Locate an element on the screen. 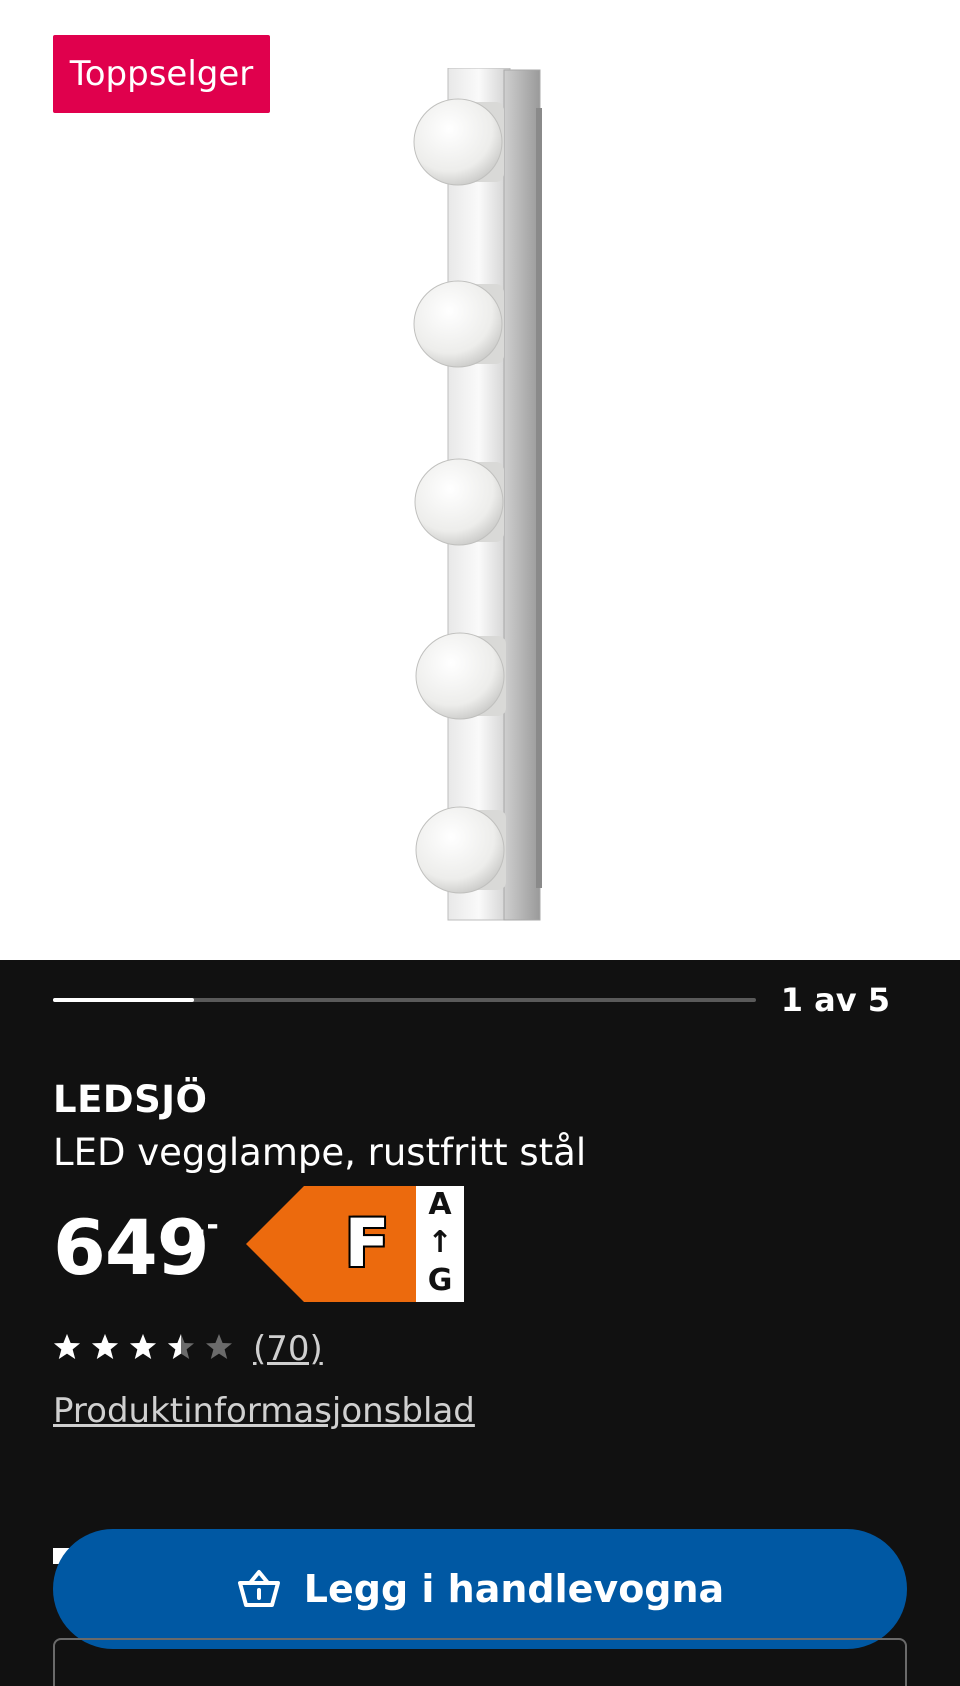  energy-scale: A ↑ G is located at coordinates (440, 1244).